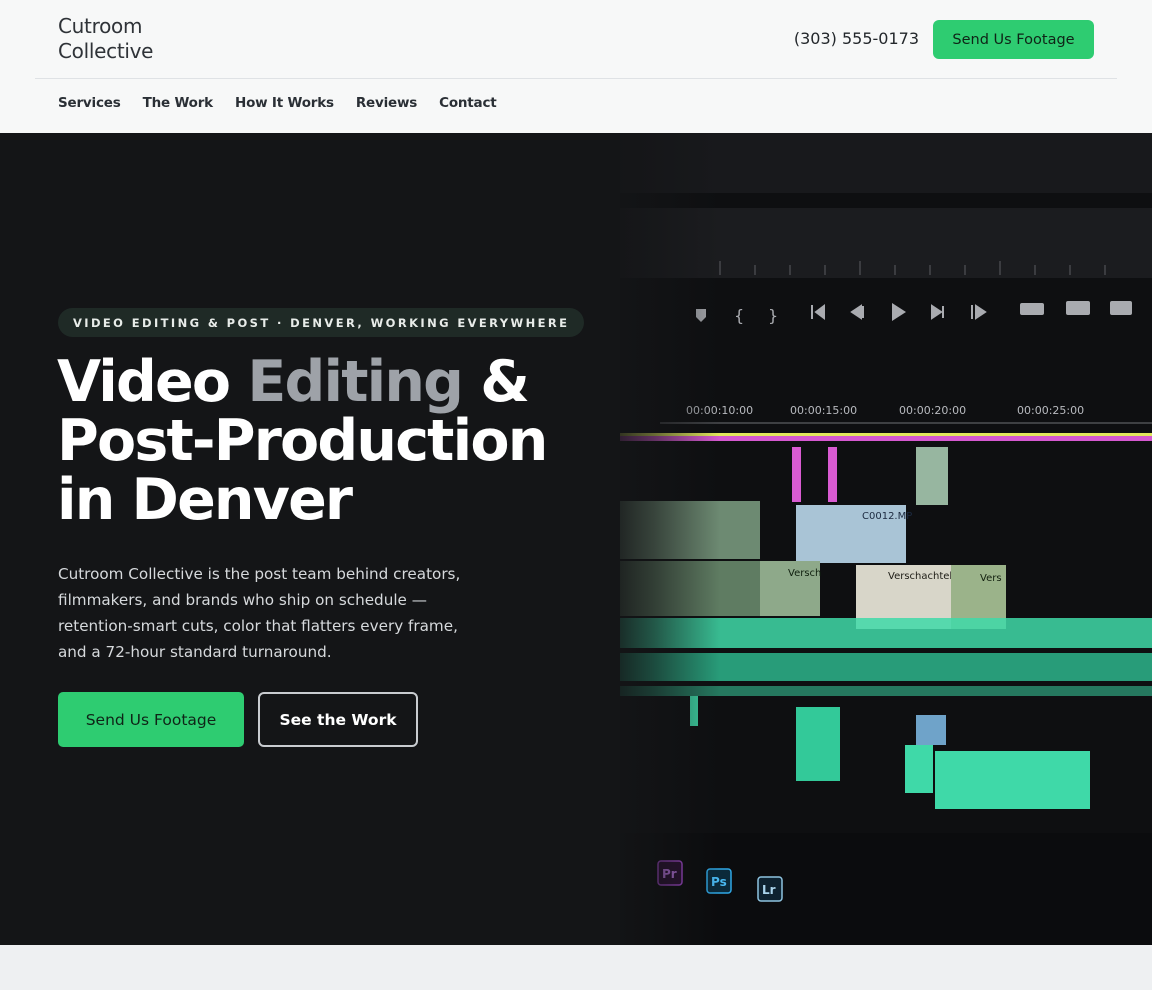 This screenshot has height=990, width=1152. Describe the element at coordinates (338, 719) in the screenshot. I see `hero-see-the-work-button: See the Work` at that location.